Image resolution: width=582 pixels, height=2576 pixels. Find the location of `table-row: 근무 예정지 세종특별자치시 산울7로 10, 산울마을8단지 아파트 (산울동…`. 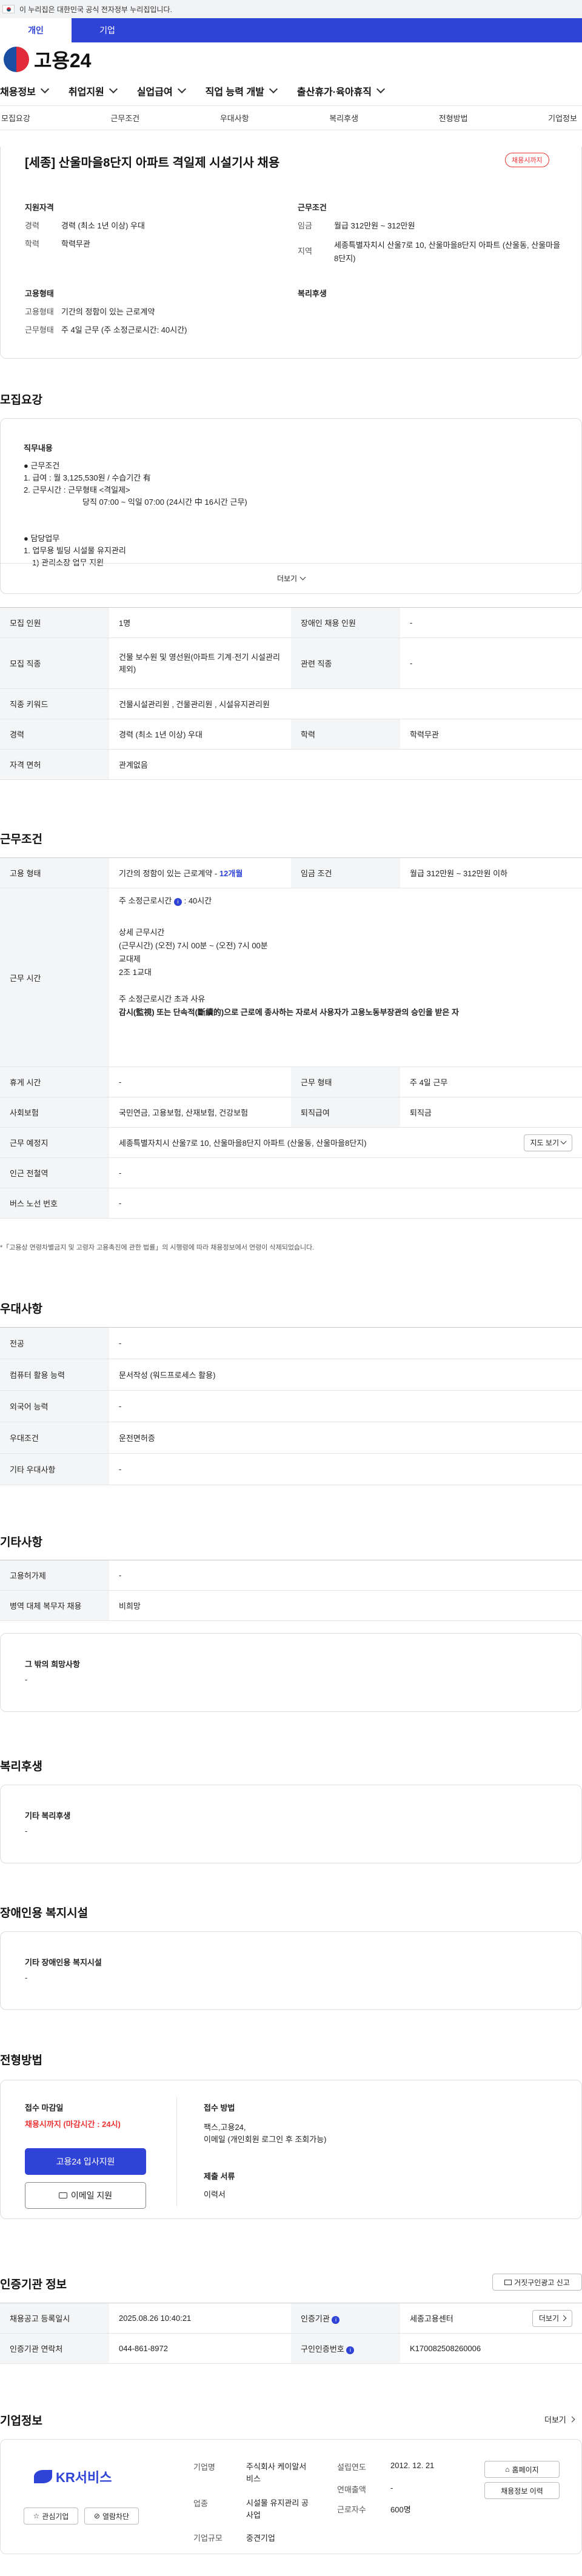

table-row: 근무 예정지 세종특별자치시 산울7로 10, 산울마을8단지 아파트 (산울동… is located at coordinates (291, 1142).